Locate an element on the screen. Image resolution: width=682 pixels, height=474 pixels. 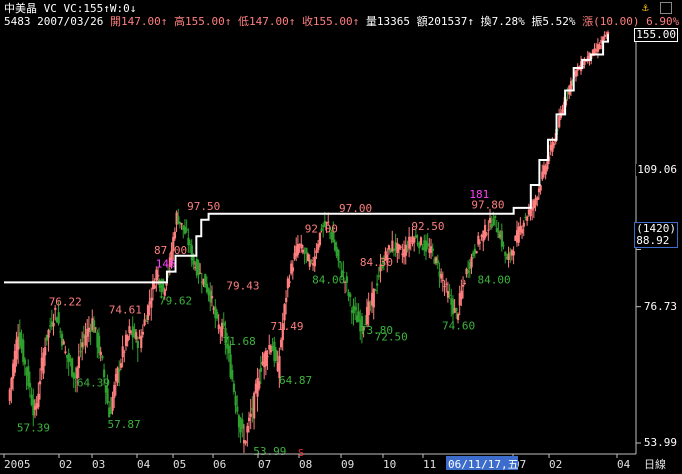
window-control-icon is located at coordinates (666, 8).